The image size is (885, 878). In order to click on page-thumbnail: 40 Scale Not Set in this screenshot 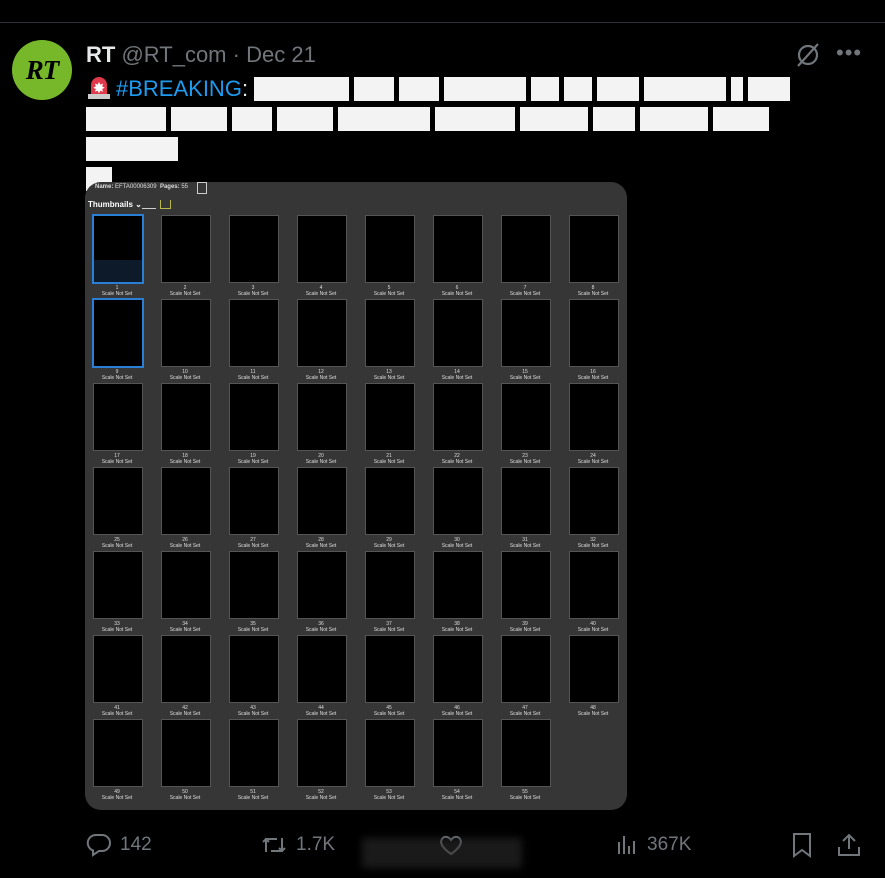, I will do `click(597, 593)`.